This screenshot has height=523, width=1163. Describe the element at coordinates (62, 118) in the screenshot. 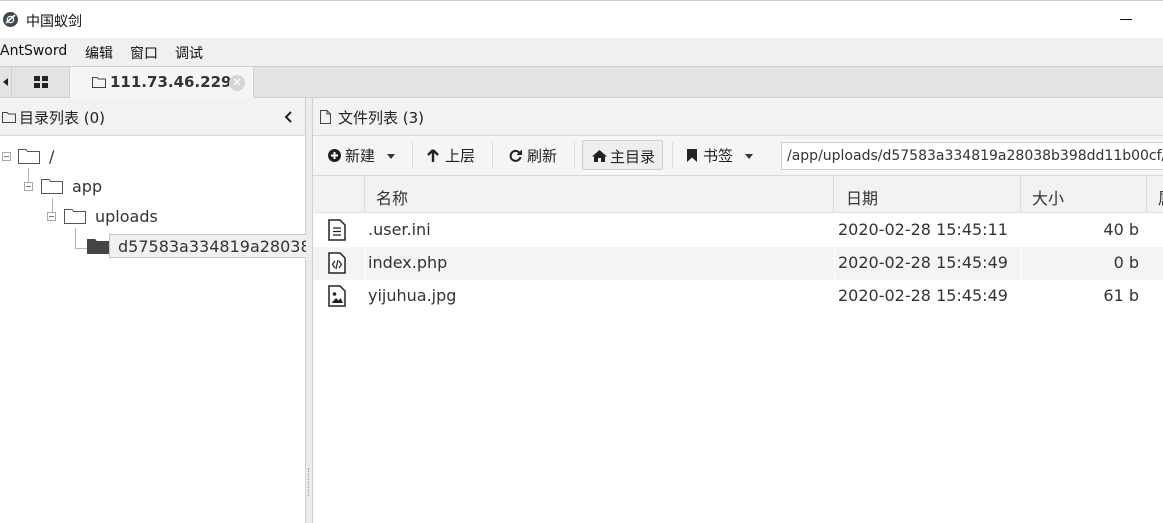

I see `directory-panel-title: 目录列表 (0)` at that location.